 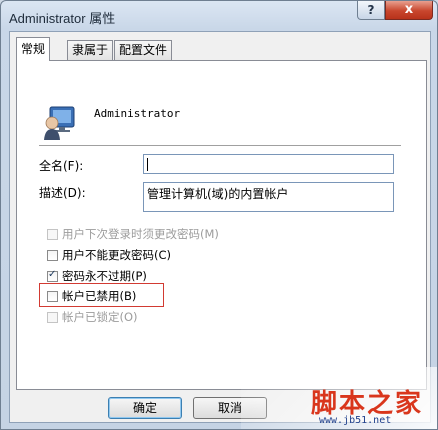 I want to click on divider, so click(x=220, y=145).